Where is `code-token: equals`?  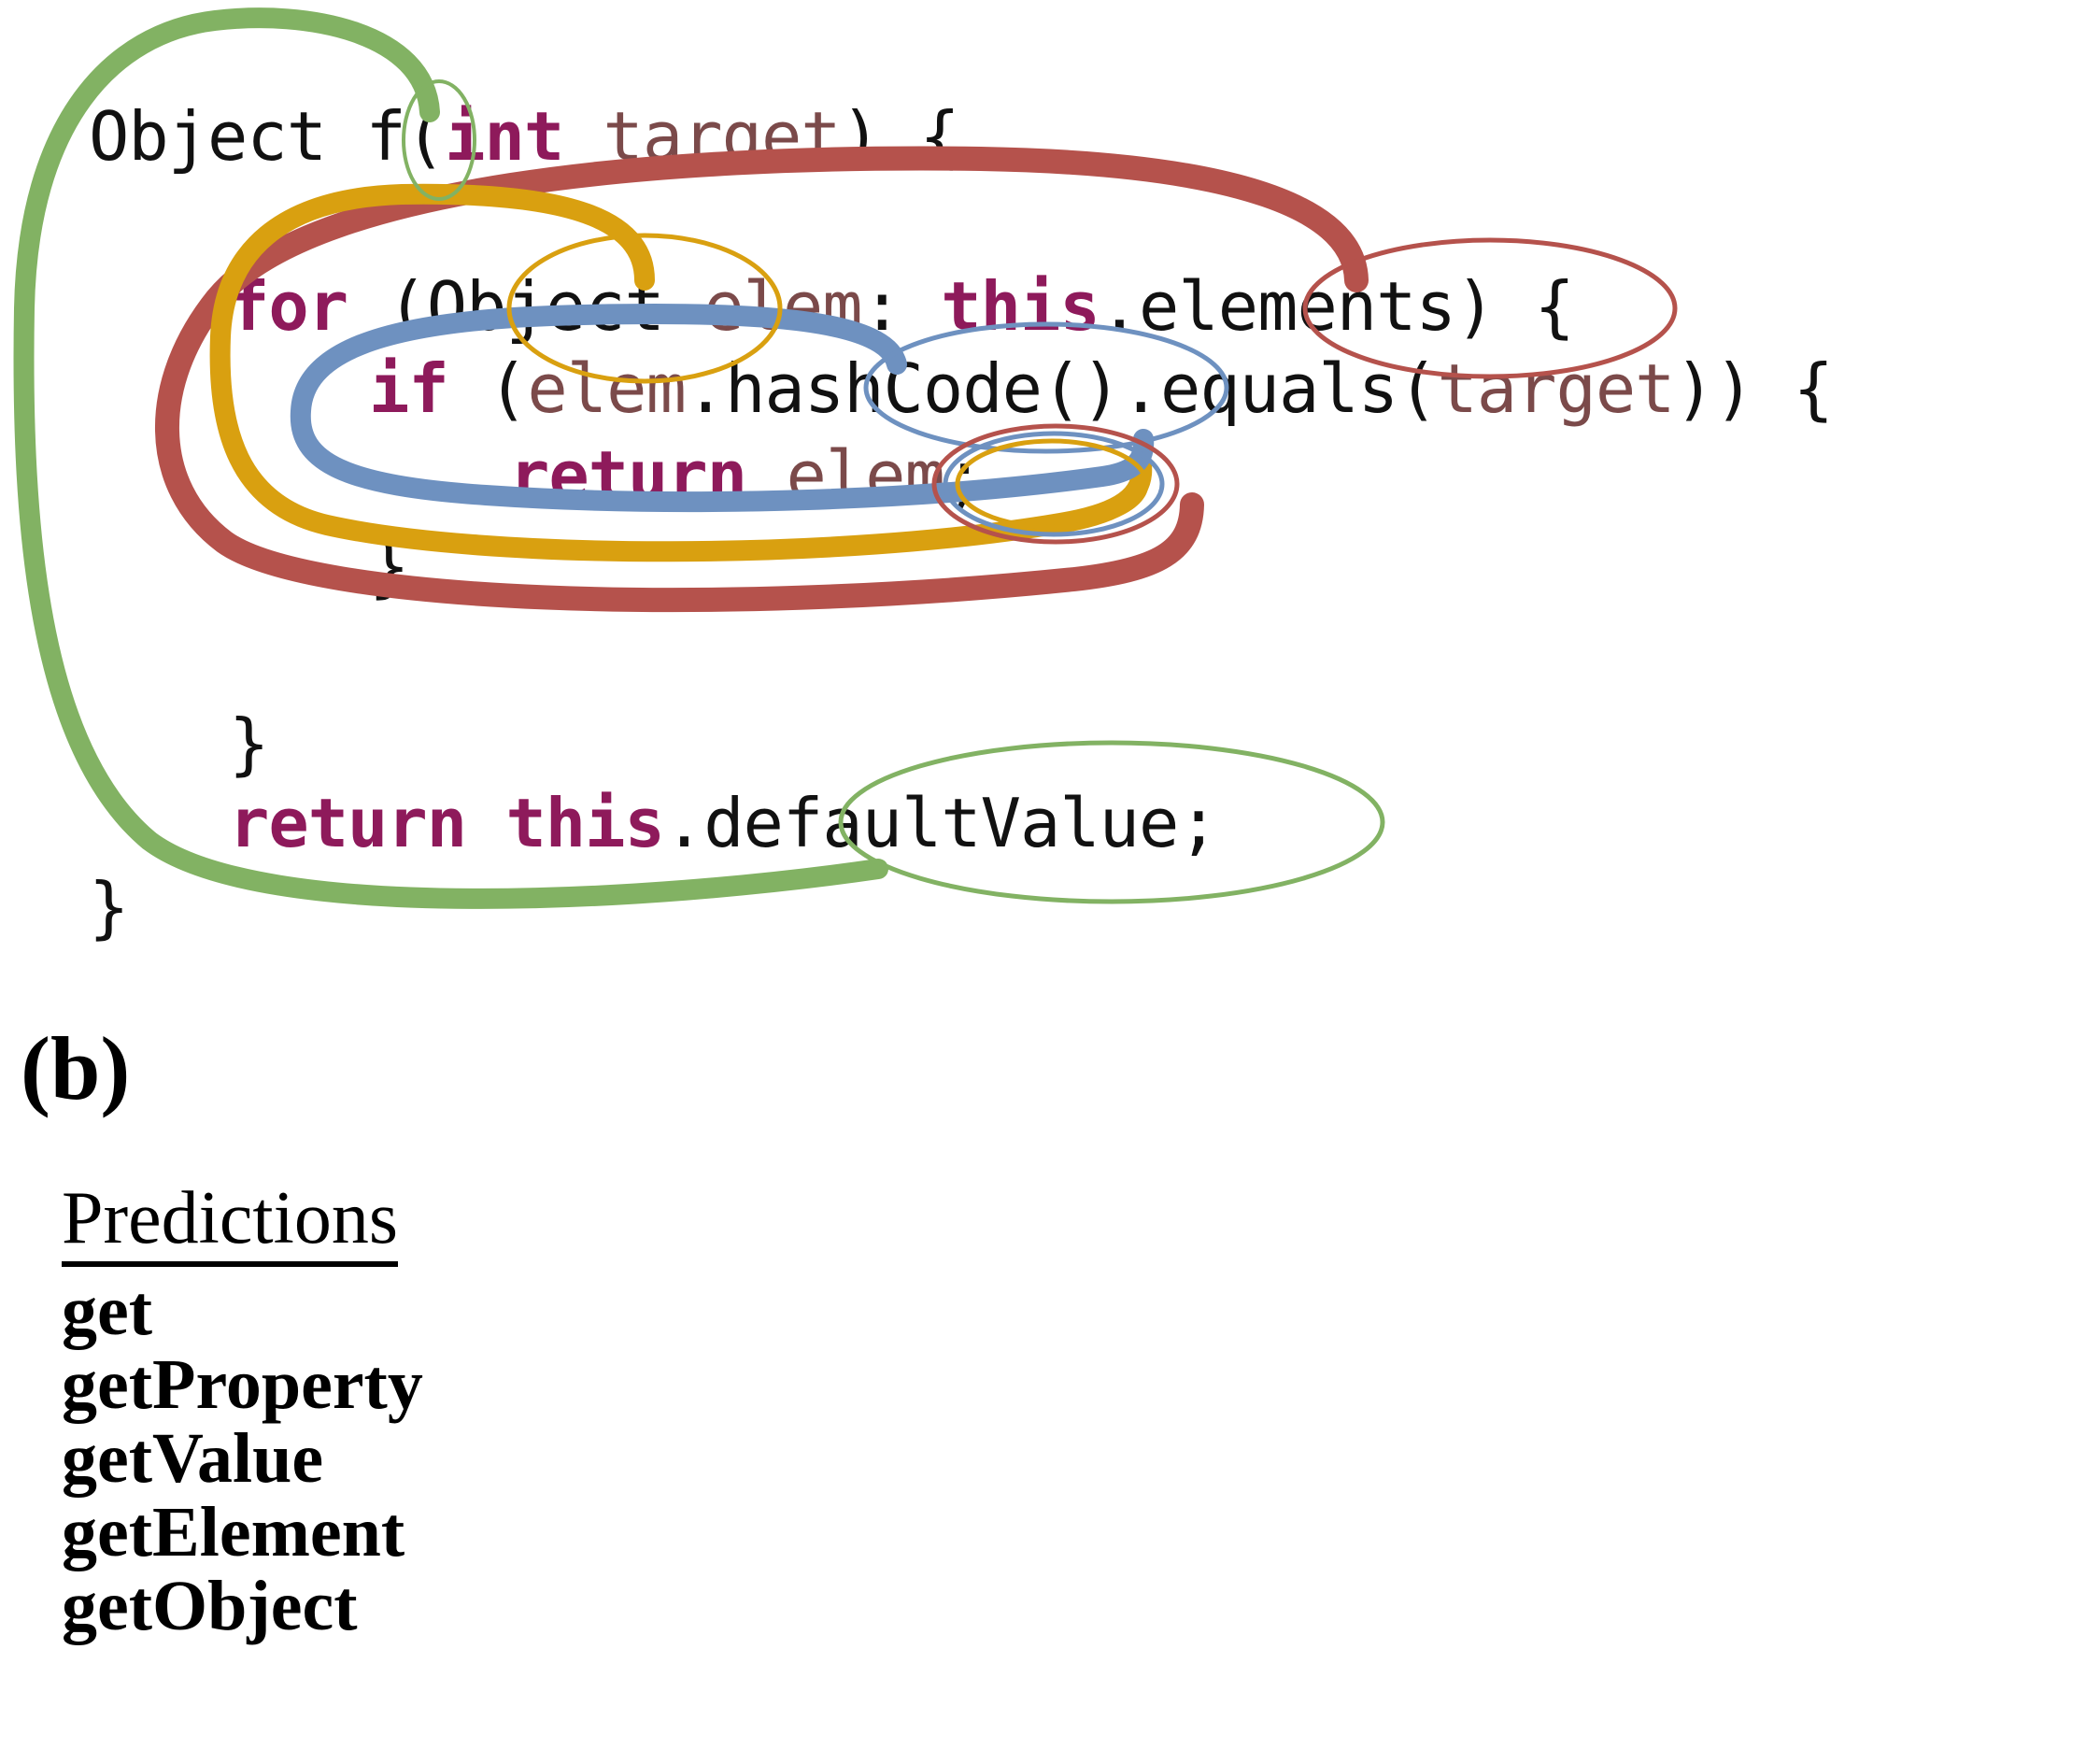
code-token: equals is located at coordinates (1278, 388).